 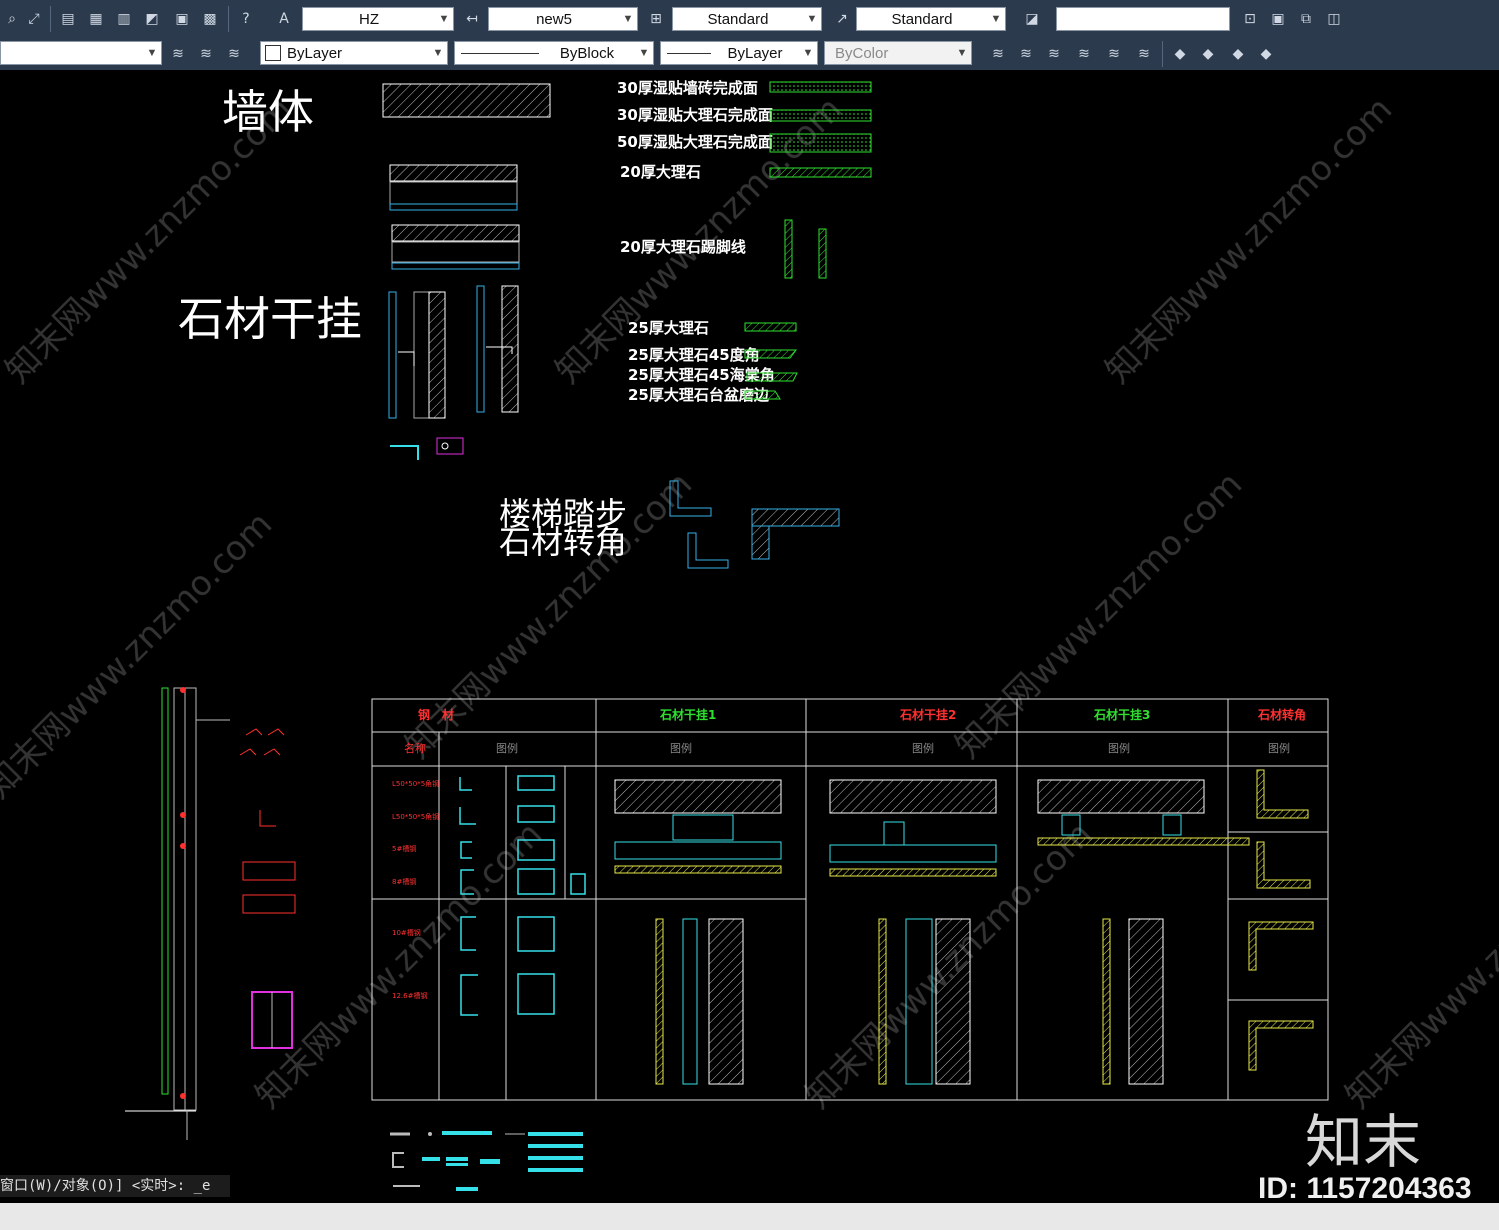 What do you see at coordinates (1143, 19) in the screenshot?
I see `extra-field` at bounding box center [1143, 19].